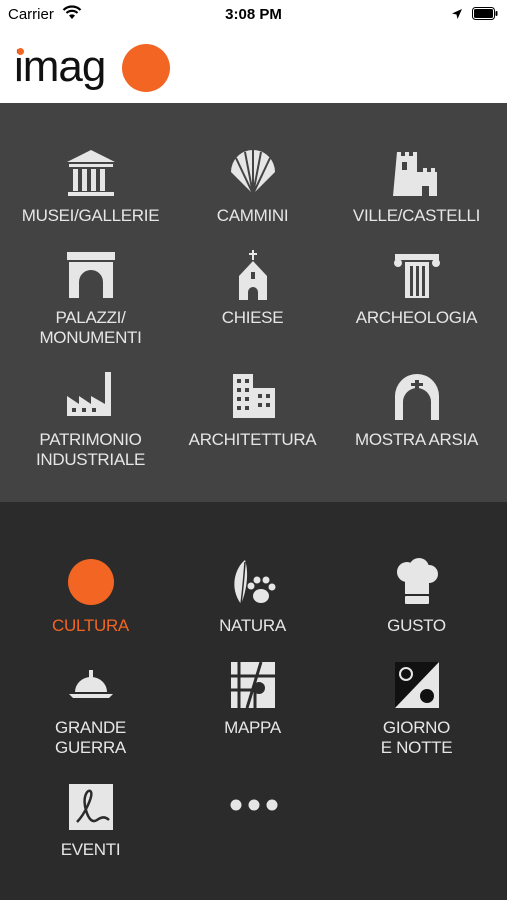 The width and height of the screenshot is (507, 900). What do you see at coordinates (60, 66) in the screenshot?
I see `logo-wordmark: imag` at bounding box center [60, 66].